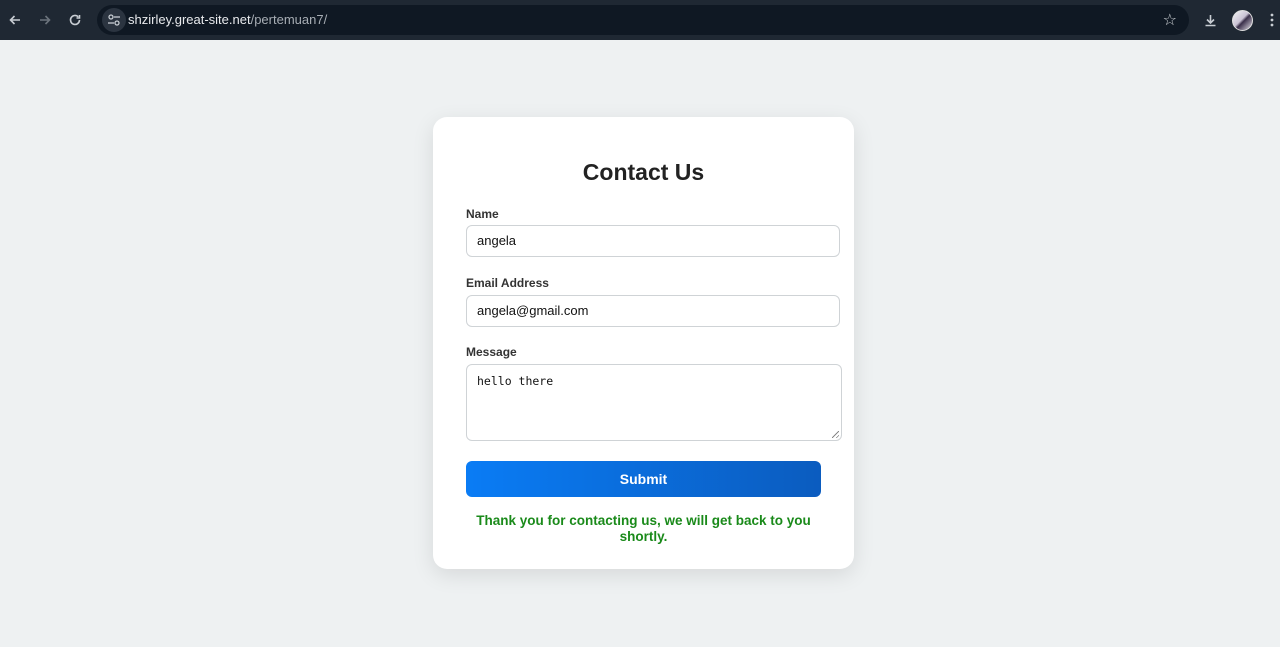 This screenshot has height=647, width=1280. Describe the element at coordinates (482, 214) in the screenshot. I see `name-label: Name` at that location.